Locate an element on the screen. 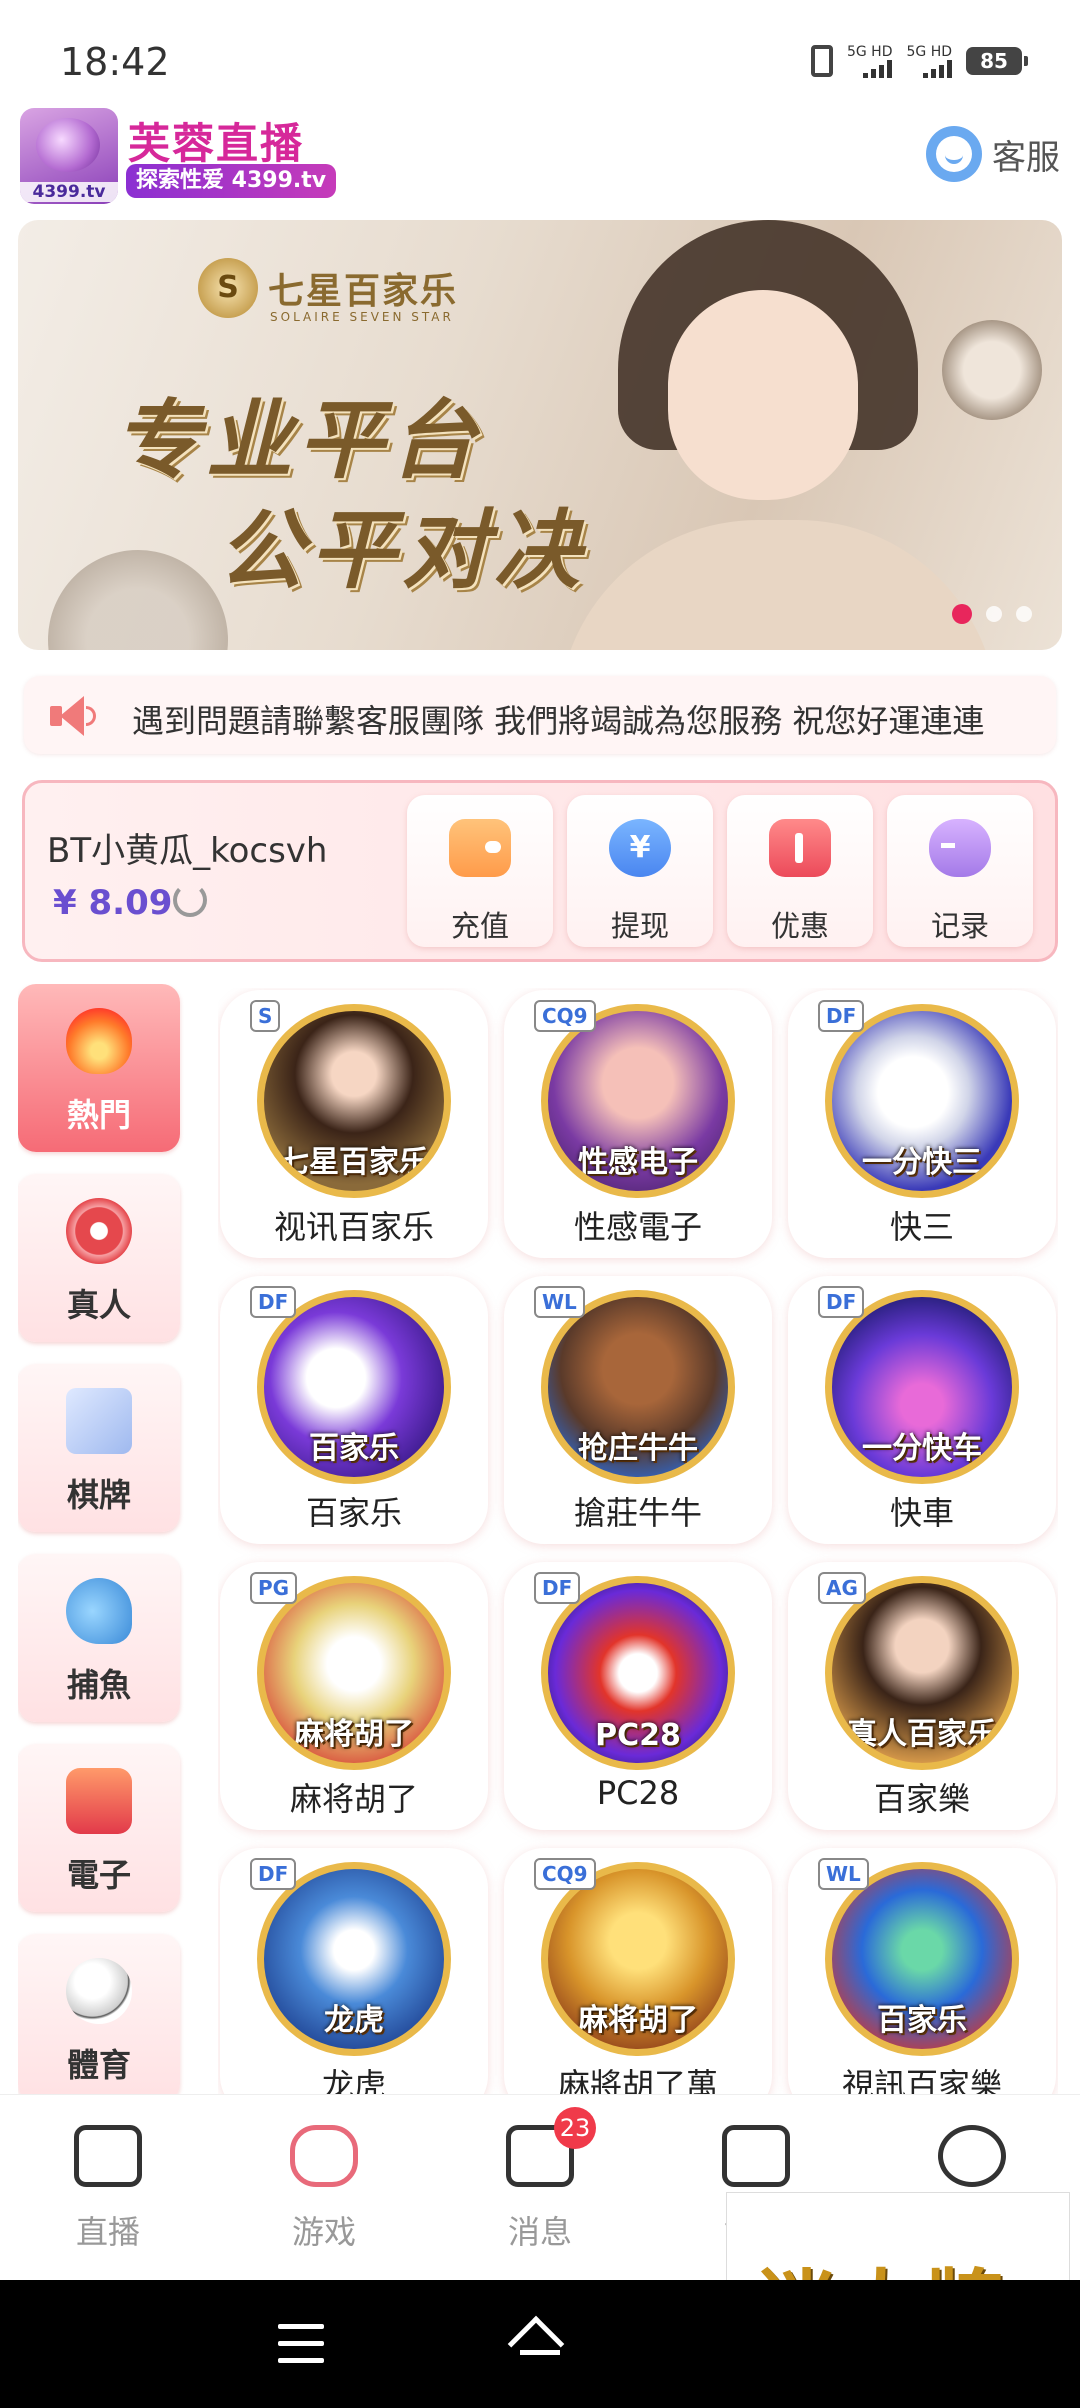 This screenshot has width=1080, height=2408. yen-icon: ¥ is located at coordinates (640, 848).